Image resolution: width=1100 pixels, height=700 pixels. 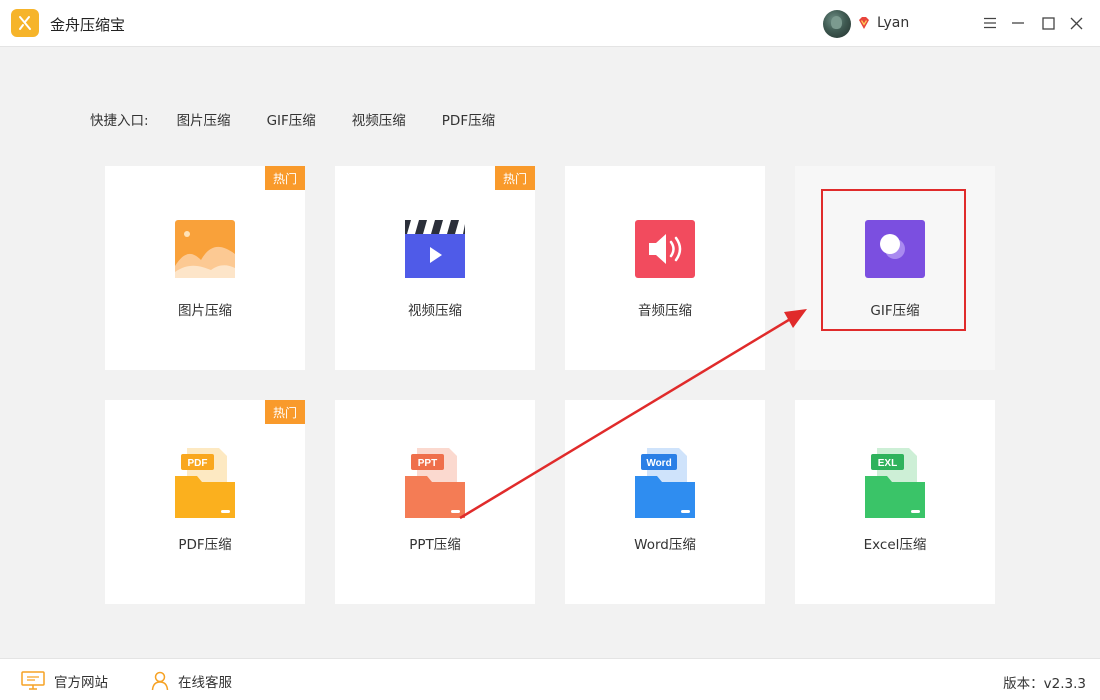 What do you see at coordinates (379, 119) in the screenshot?
I see `quick-link-video: 视频压缩` at bounding box center [379, 119].